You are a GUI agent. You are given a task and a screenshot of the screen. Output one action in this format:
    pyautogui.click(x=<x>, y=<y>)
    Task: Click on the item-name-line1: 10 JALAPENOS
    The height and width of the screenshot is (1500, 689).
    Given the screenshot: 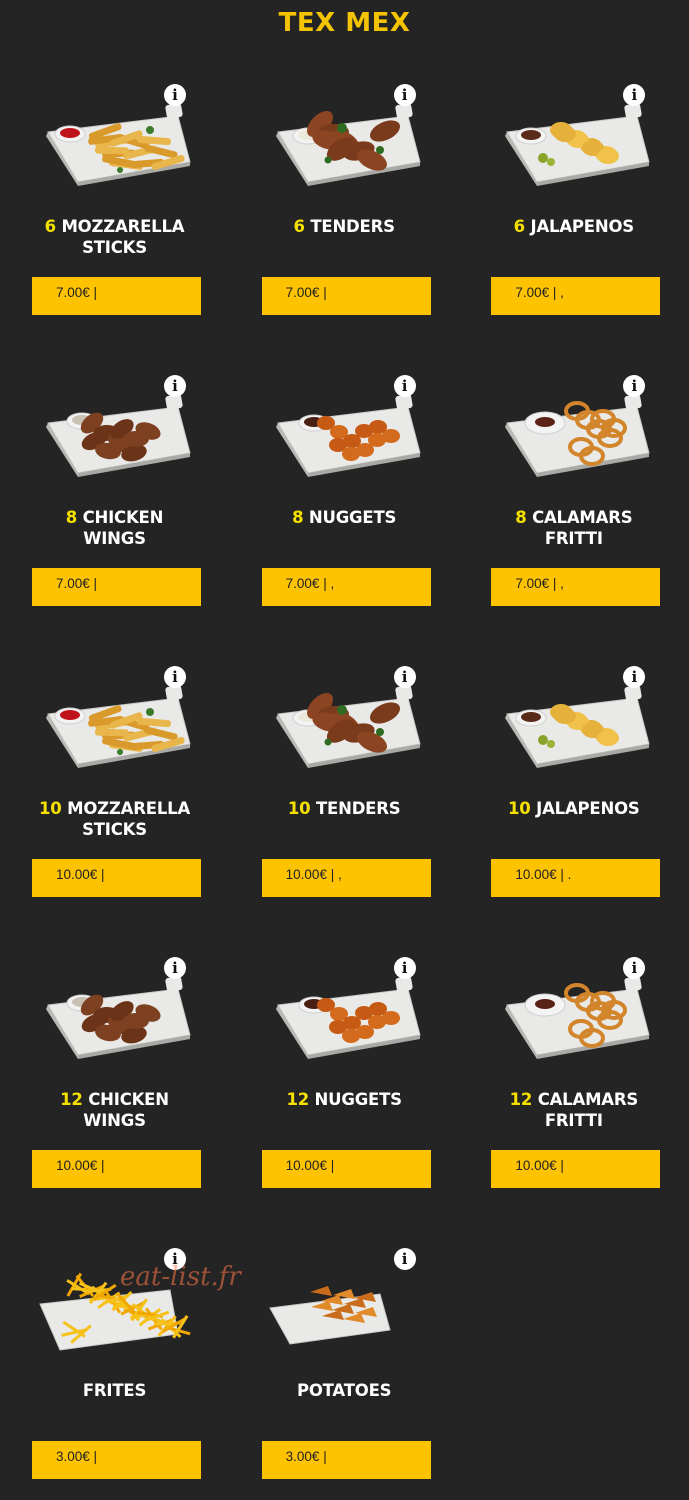 What is the action you would take?
    pyautogui.click(x=573, y=808)
    